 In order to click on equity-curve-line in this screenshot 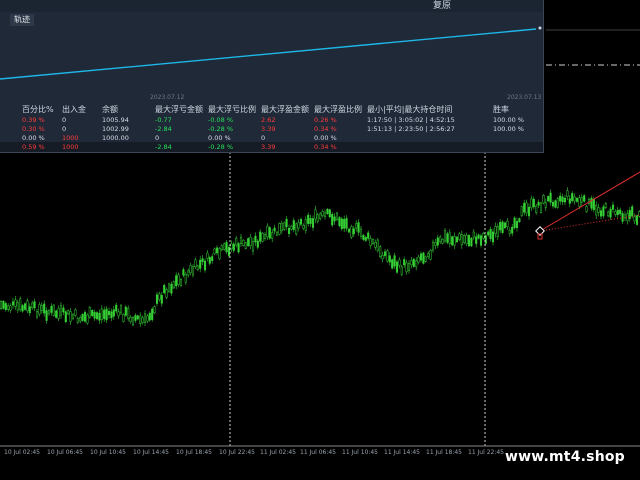, I will do `click(268, 54)`.